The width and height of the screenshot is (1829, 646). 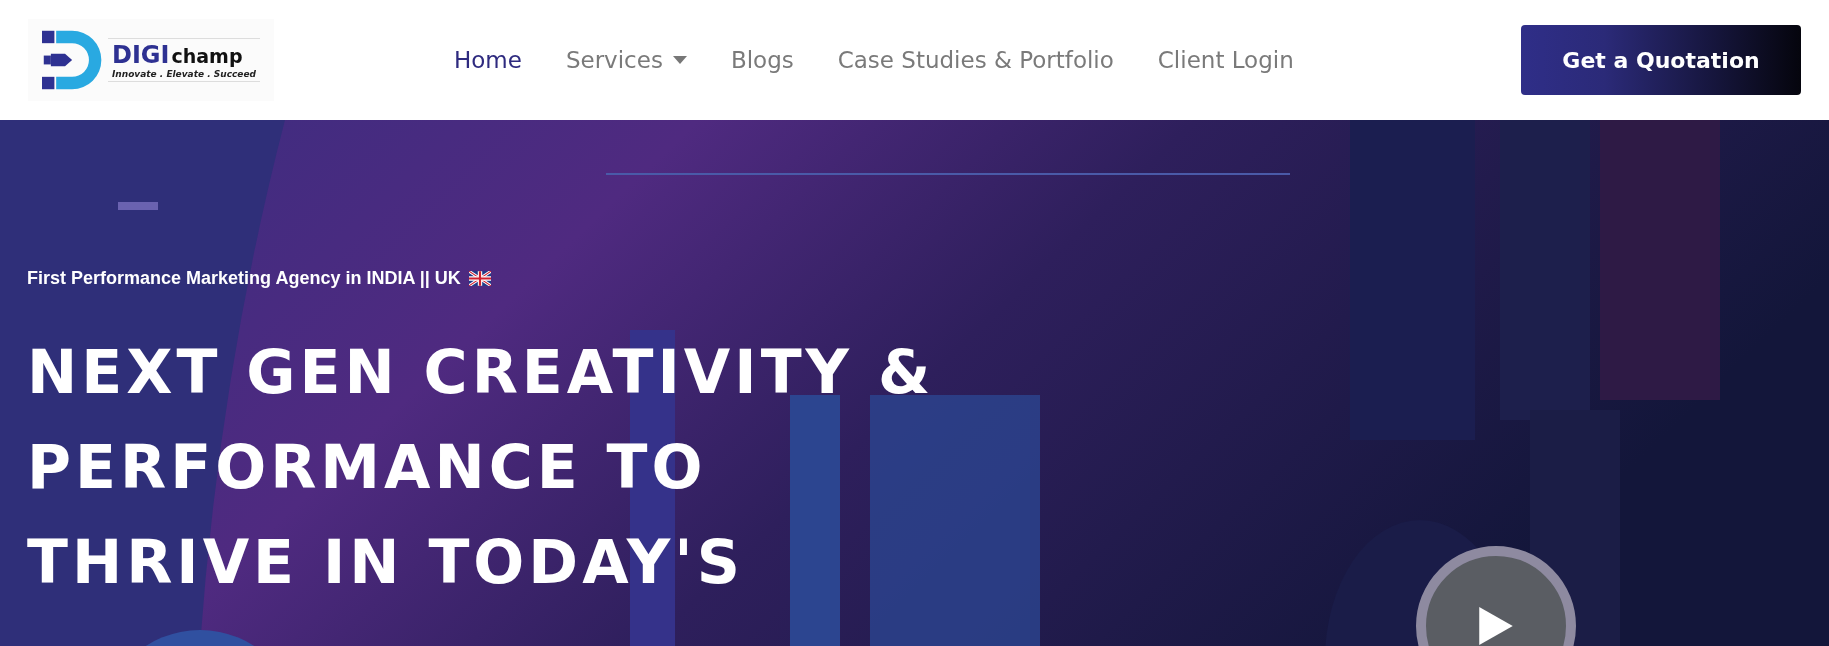 I want to click on logo-icon, so click(x=73, y=60).